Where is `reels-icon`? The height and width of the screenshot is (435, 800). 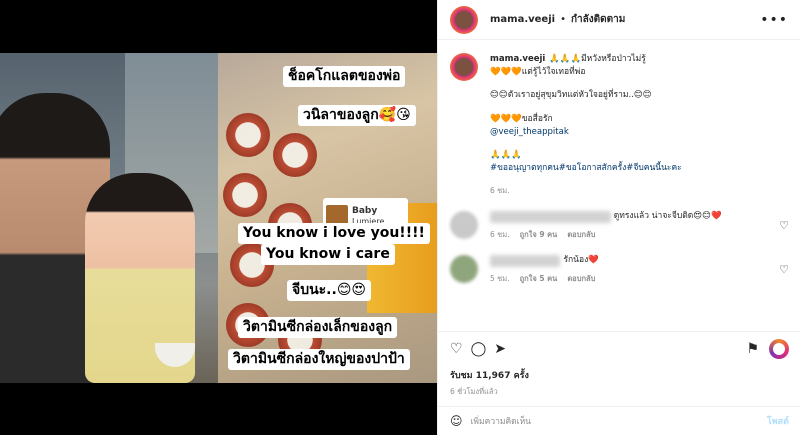
reels-icon is located at coordinates (779, 349).